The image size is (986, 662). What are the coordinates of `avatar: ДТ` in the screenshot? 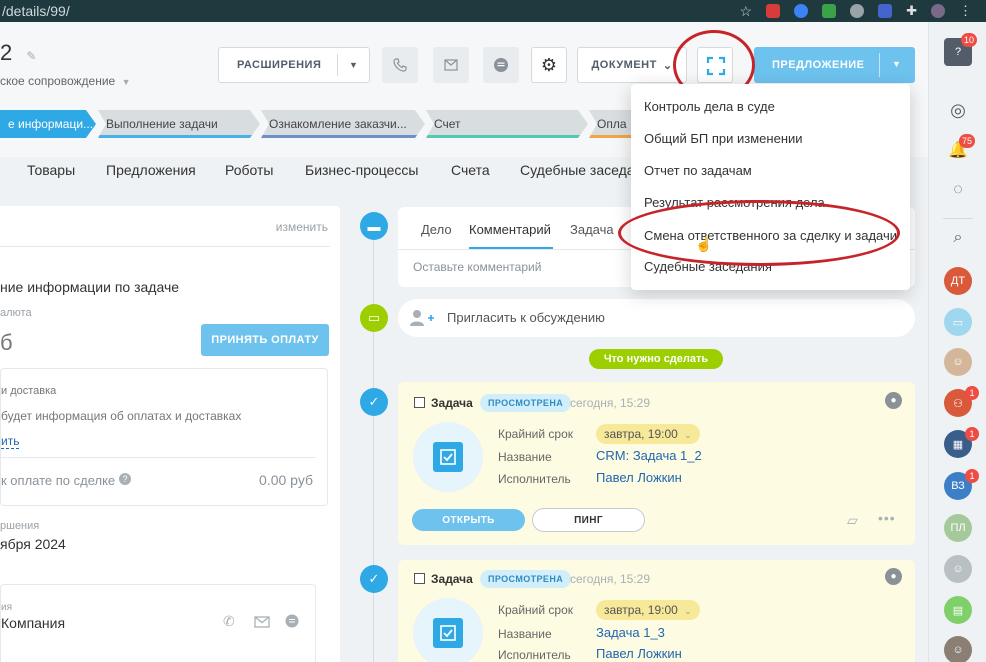 It's located at (958, 281).